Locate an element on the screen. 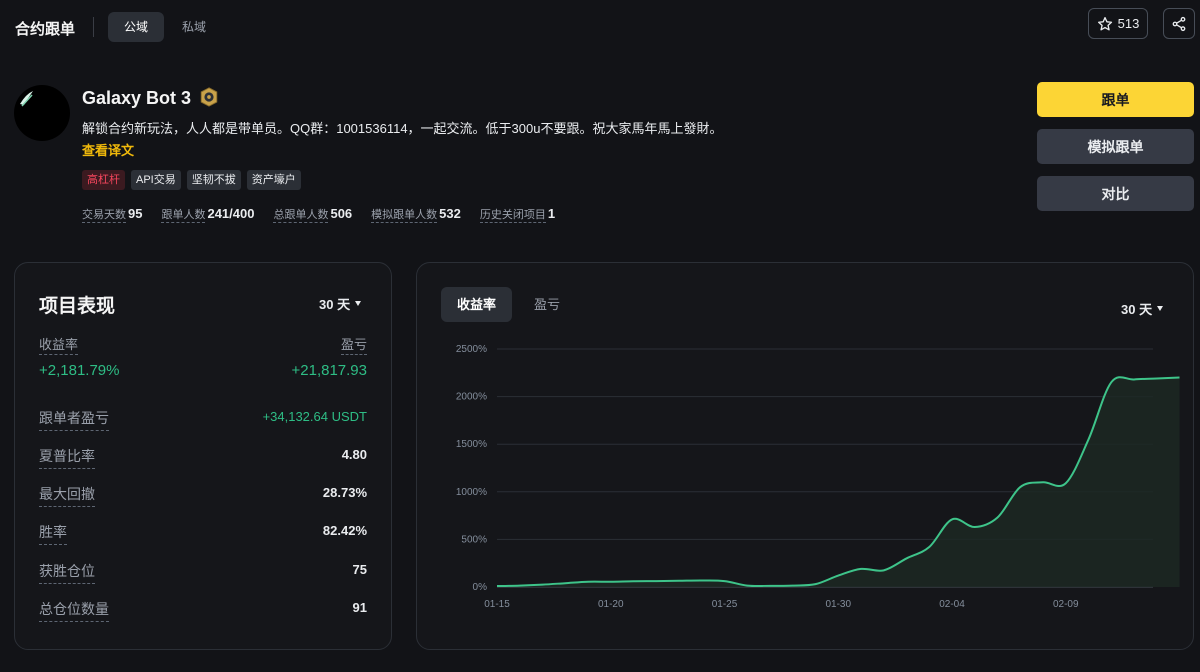 The image size is (1200, 672). favorite-button: 513 is located at coordinates (1118, 23).